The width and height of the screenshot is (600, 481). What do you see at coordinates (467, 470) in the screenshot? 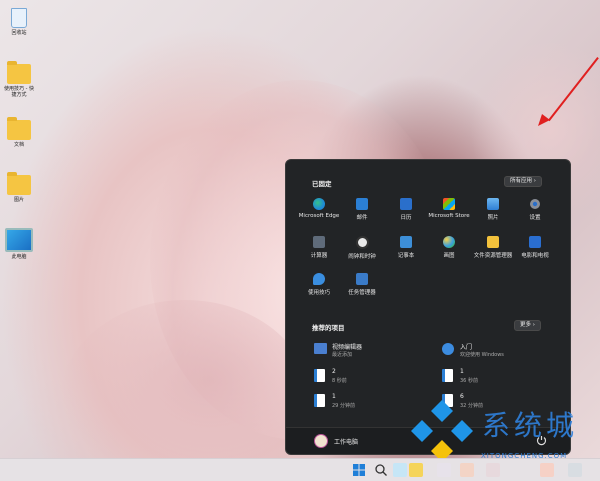
I see `edge-taskbar-icon` at bounding box center [467, 470].